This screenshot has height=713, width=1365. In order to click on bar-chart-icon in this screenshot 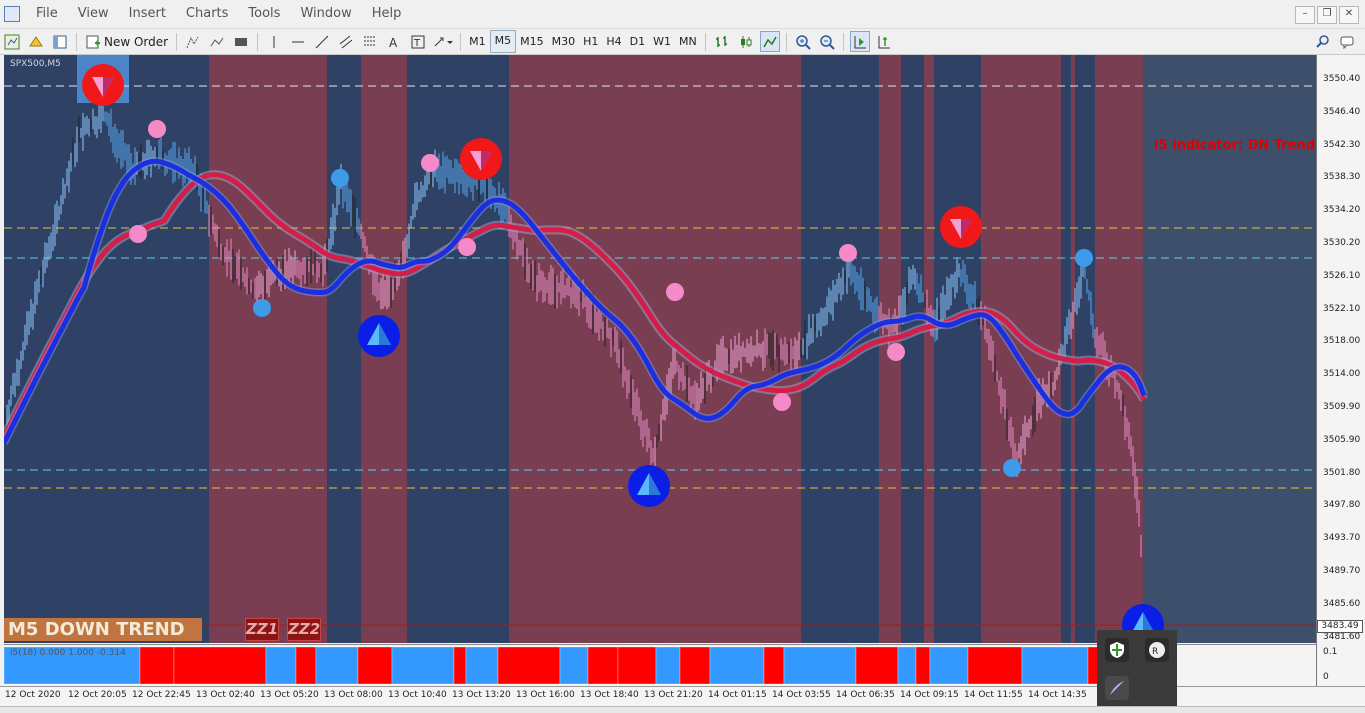, I will do `click(722, 41)`.